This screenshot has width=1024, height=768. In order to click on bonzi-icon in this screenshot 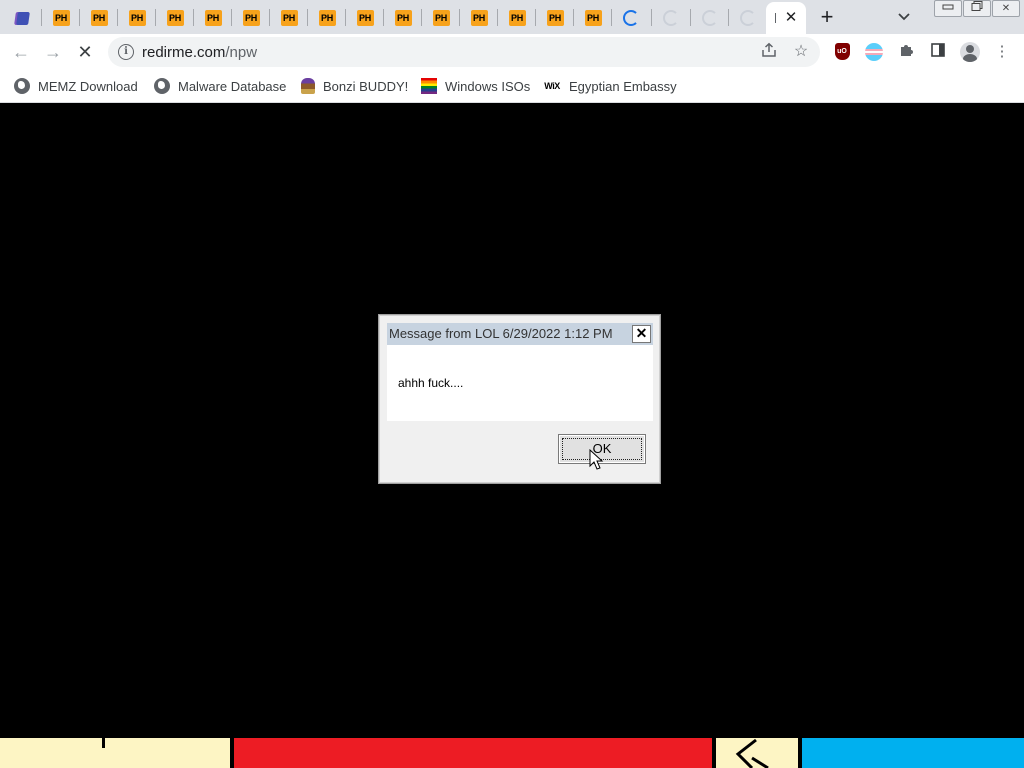, I will do `click(308, 86)`.